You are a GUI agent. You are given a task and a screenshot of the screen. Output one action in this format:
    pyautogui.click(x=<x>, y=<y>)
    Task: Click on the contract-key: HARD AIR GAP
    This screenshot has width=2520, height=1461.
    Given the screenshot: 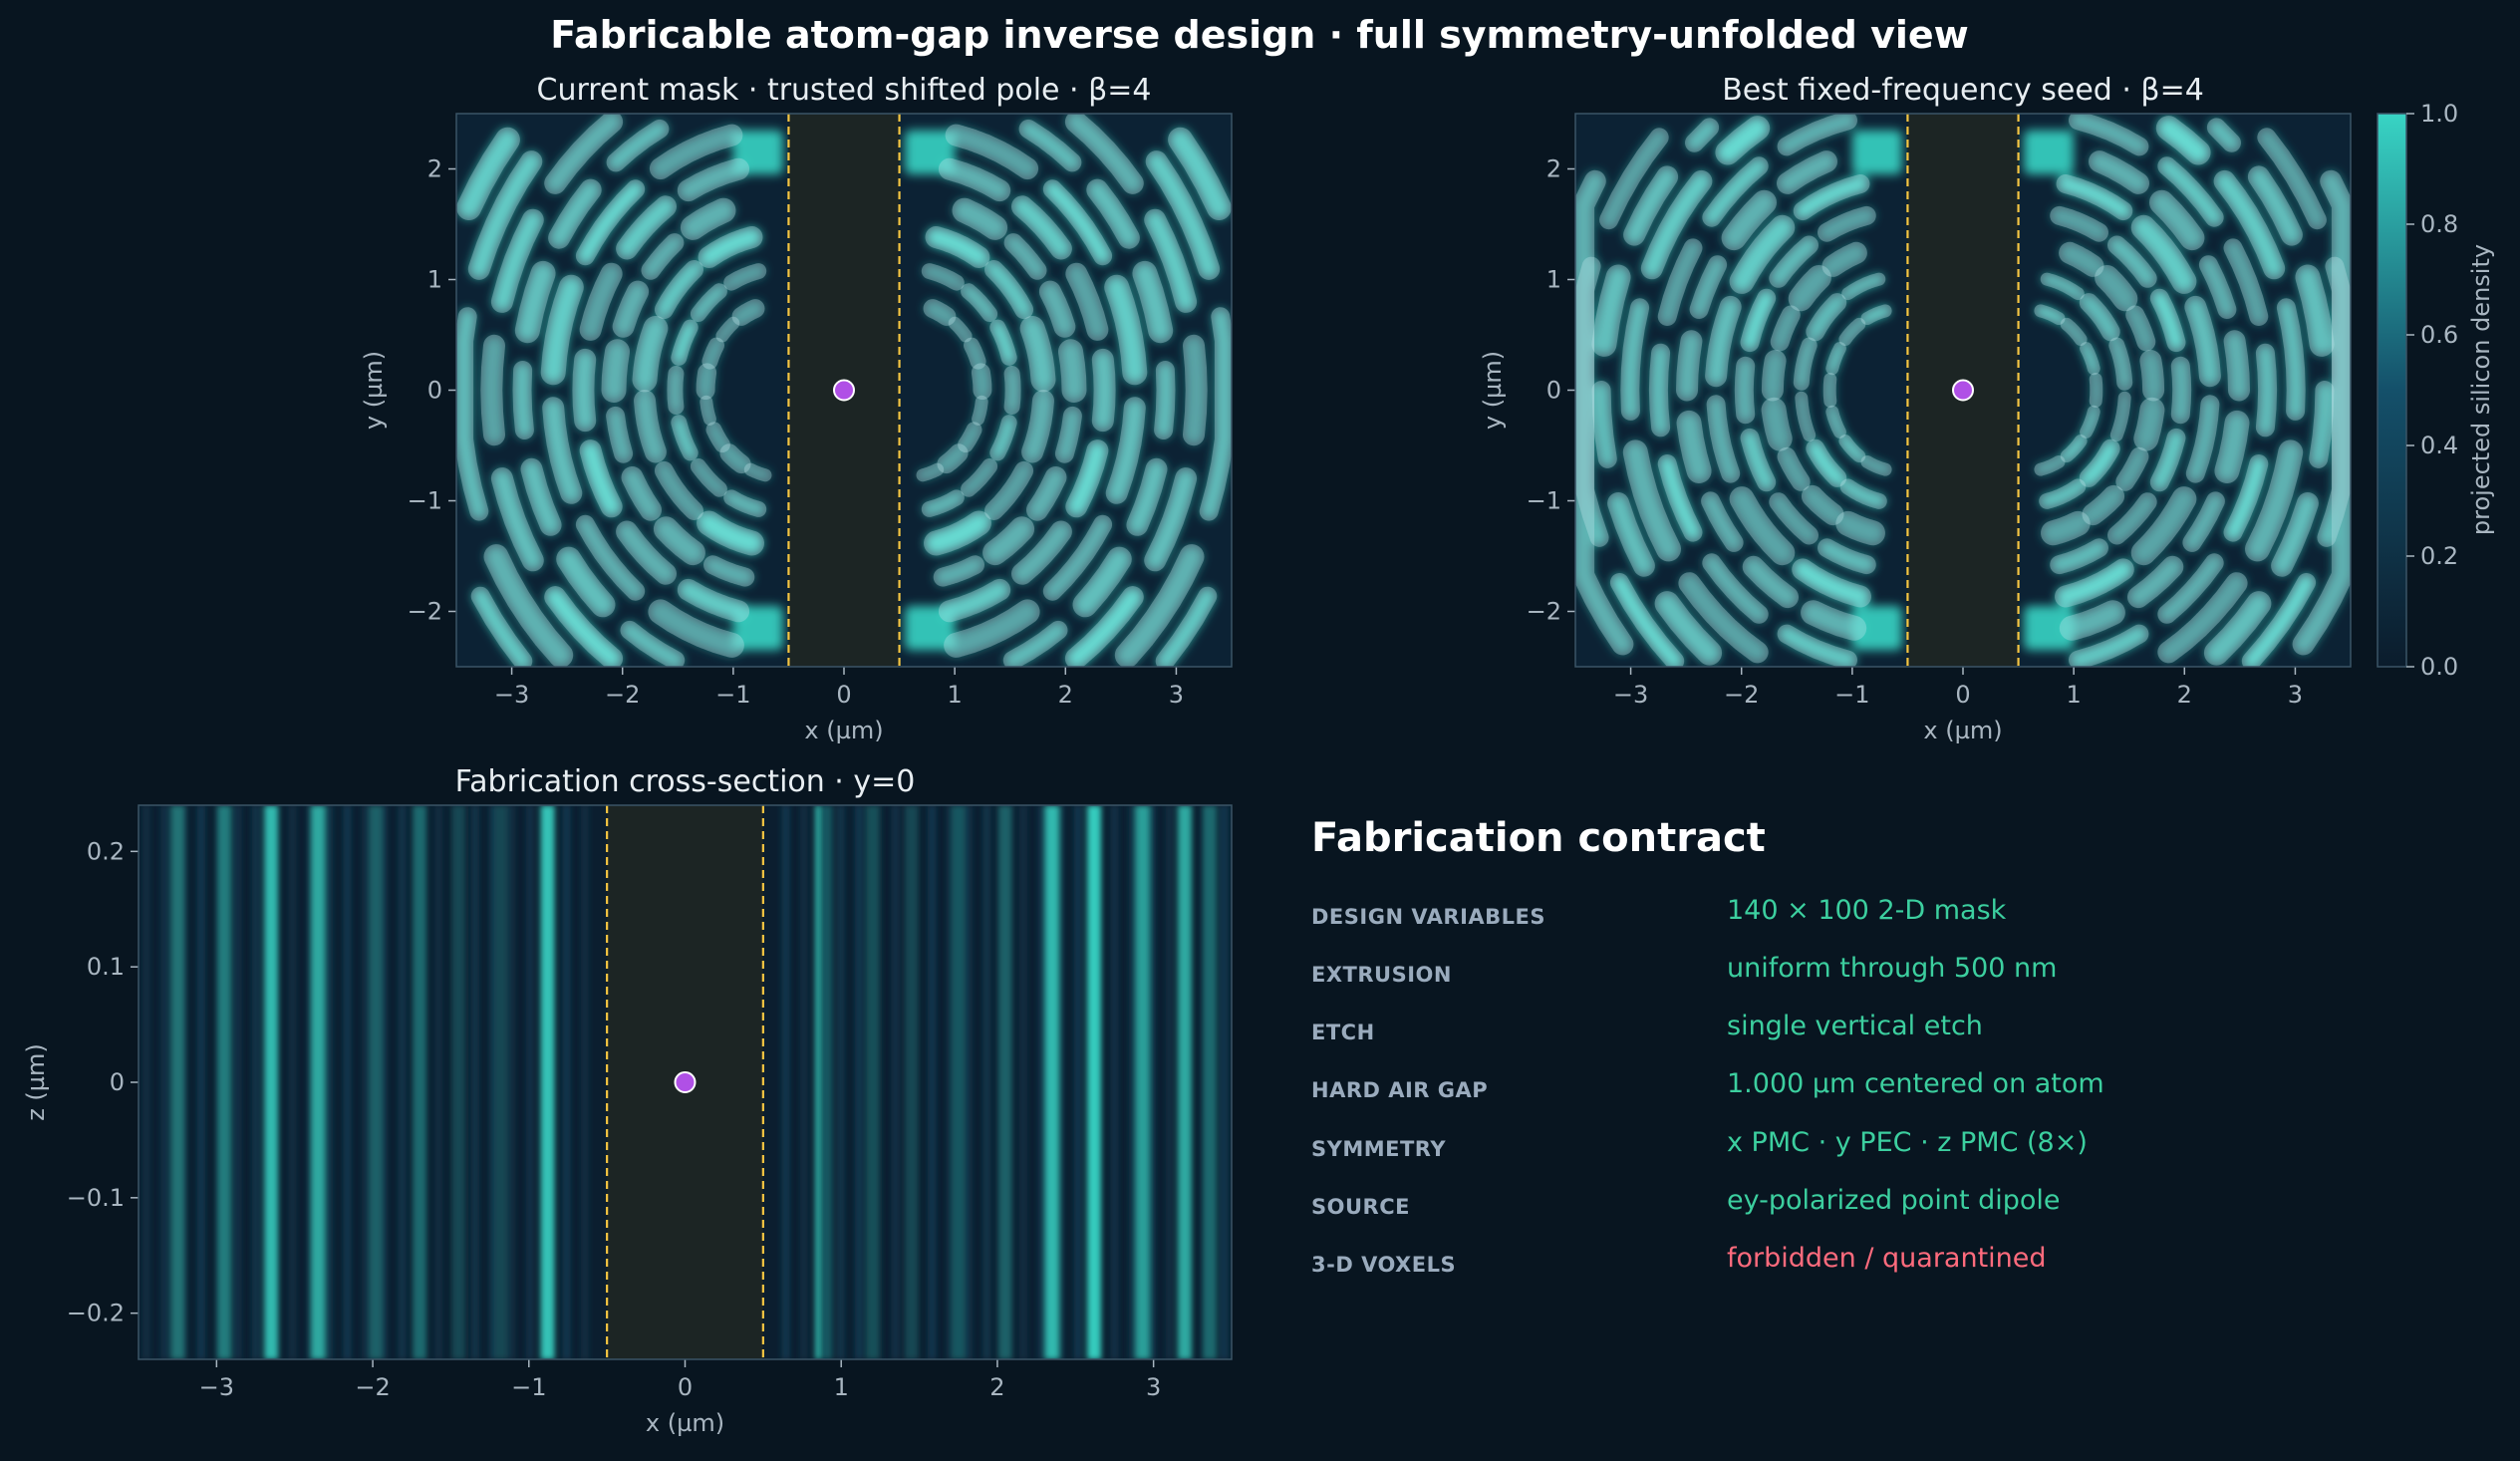 What is the action you would take?
    pyautogui.click(x=1400, y=1090)
    